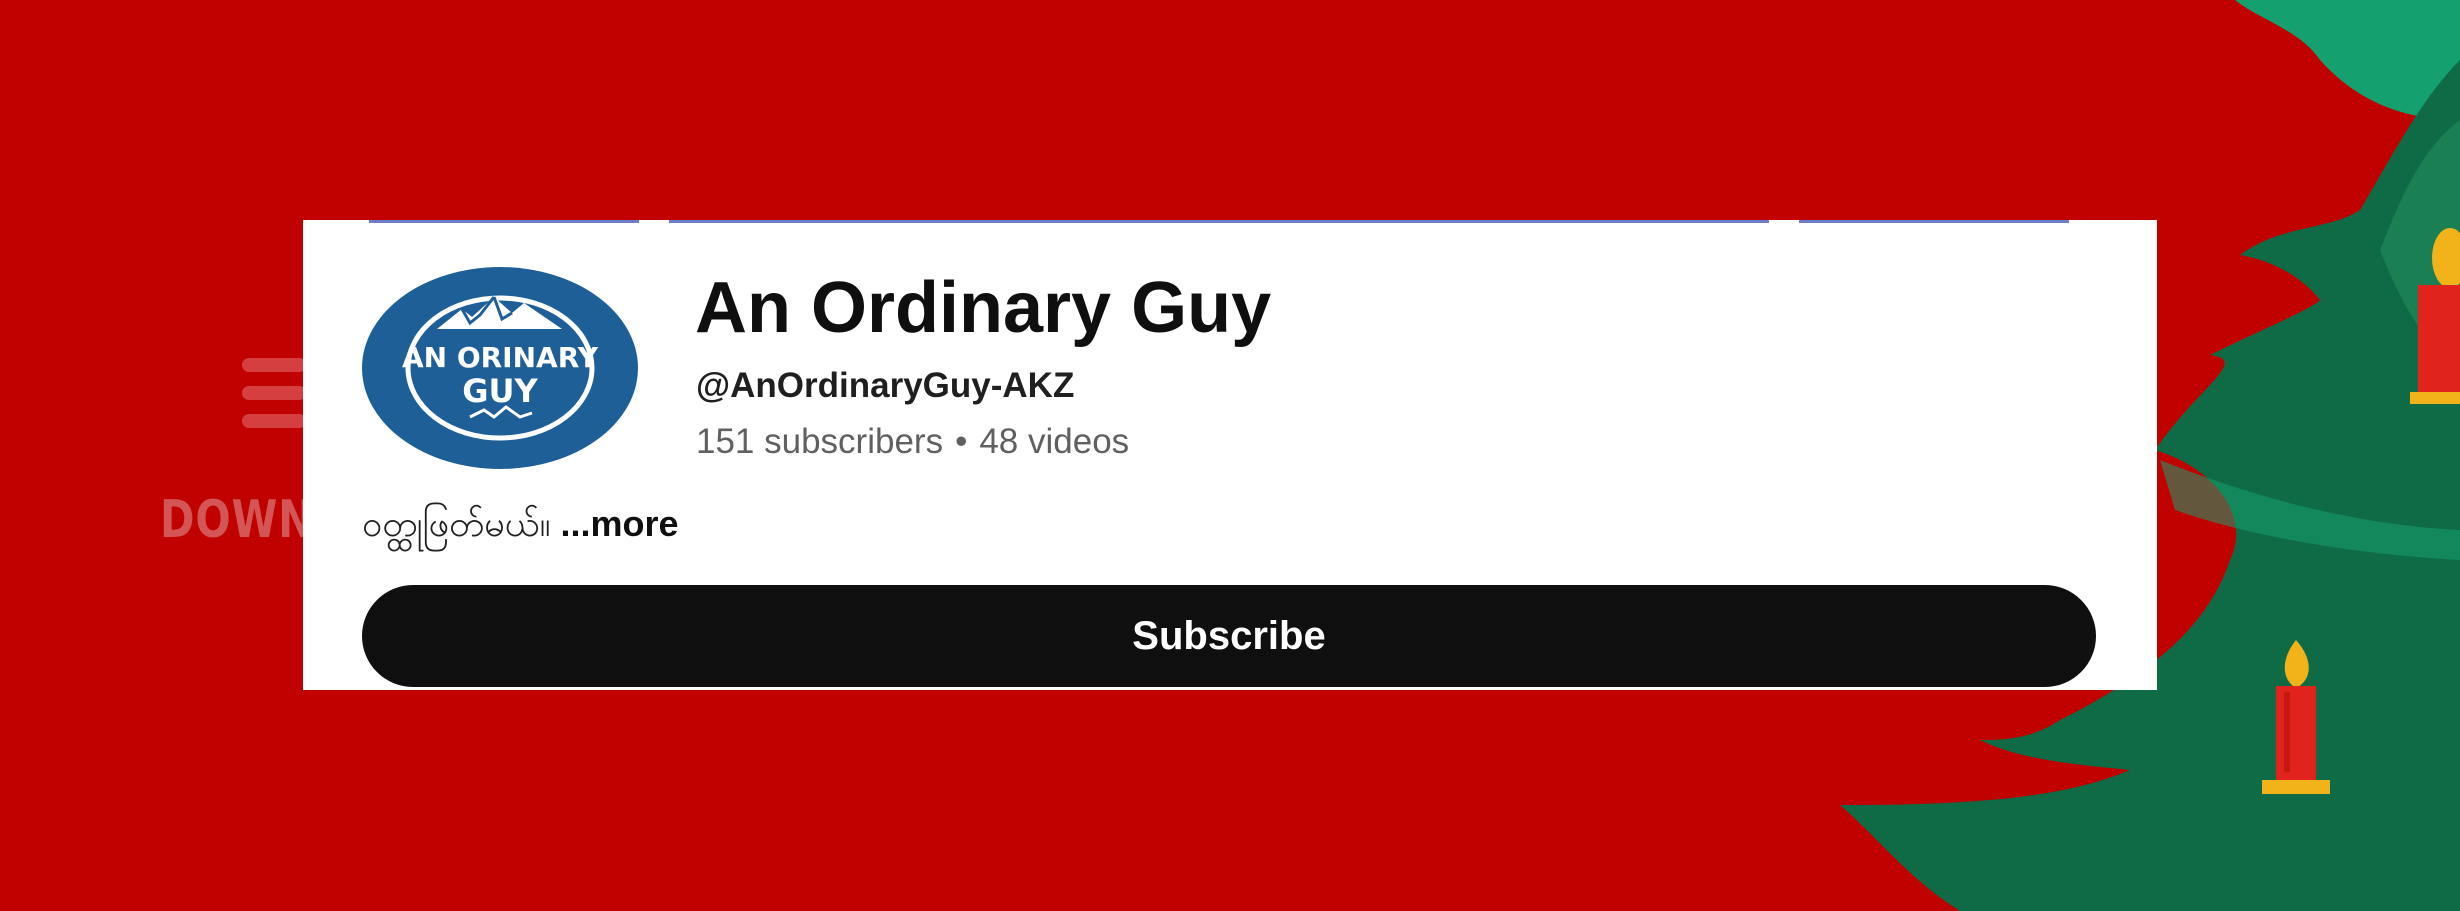  What do you see at coordinates (274, 400) in the screenshot?
I see `hamburger-icon` at bounding box center [274, 400].